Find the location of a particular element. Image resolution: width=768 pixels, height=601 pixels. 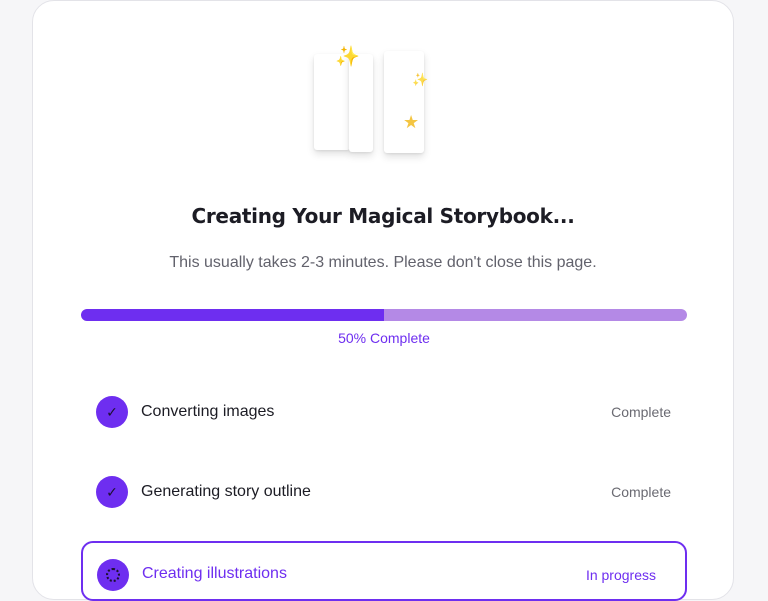

step-converting-images: ✓ Converting images Complete is located at coordinates (384, 412).